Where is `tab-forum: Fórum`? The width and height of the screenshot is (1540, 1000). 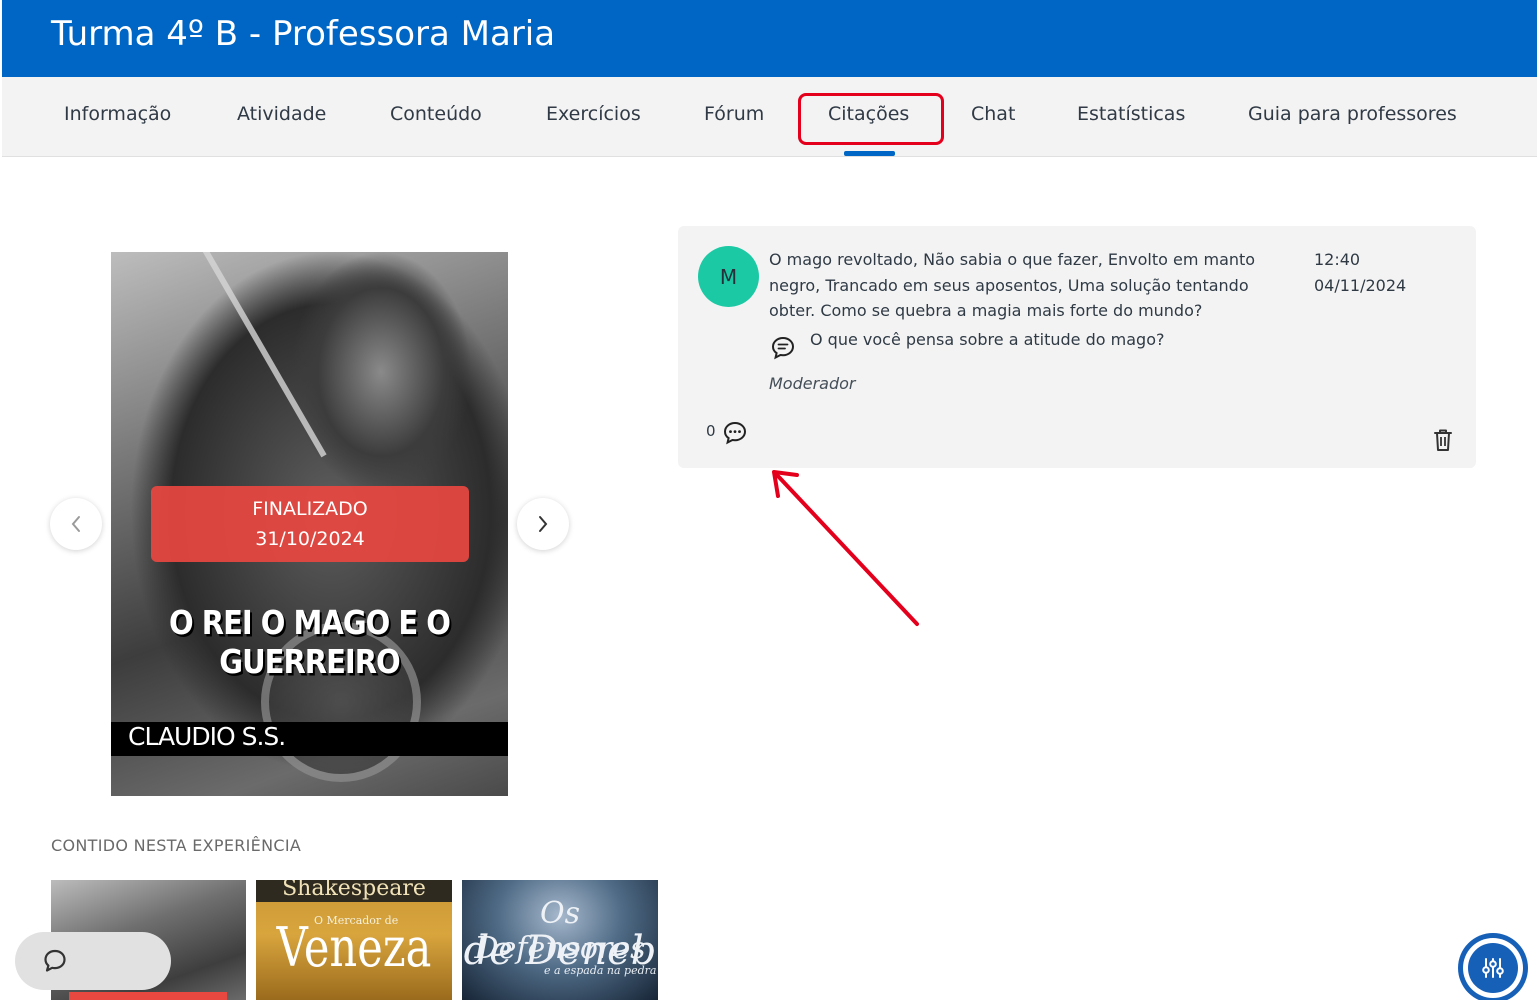 tab-forum: Fórum is located at coordinates (734, 114).